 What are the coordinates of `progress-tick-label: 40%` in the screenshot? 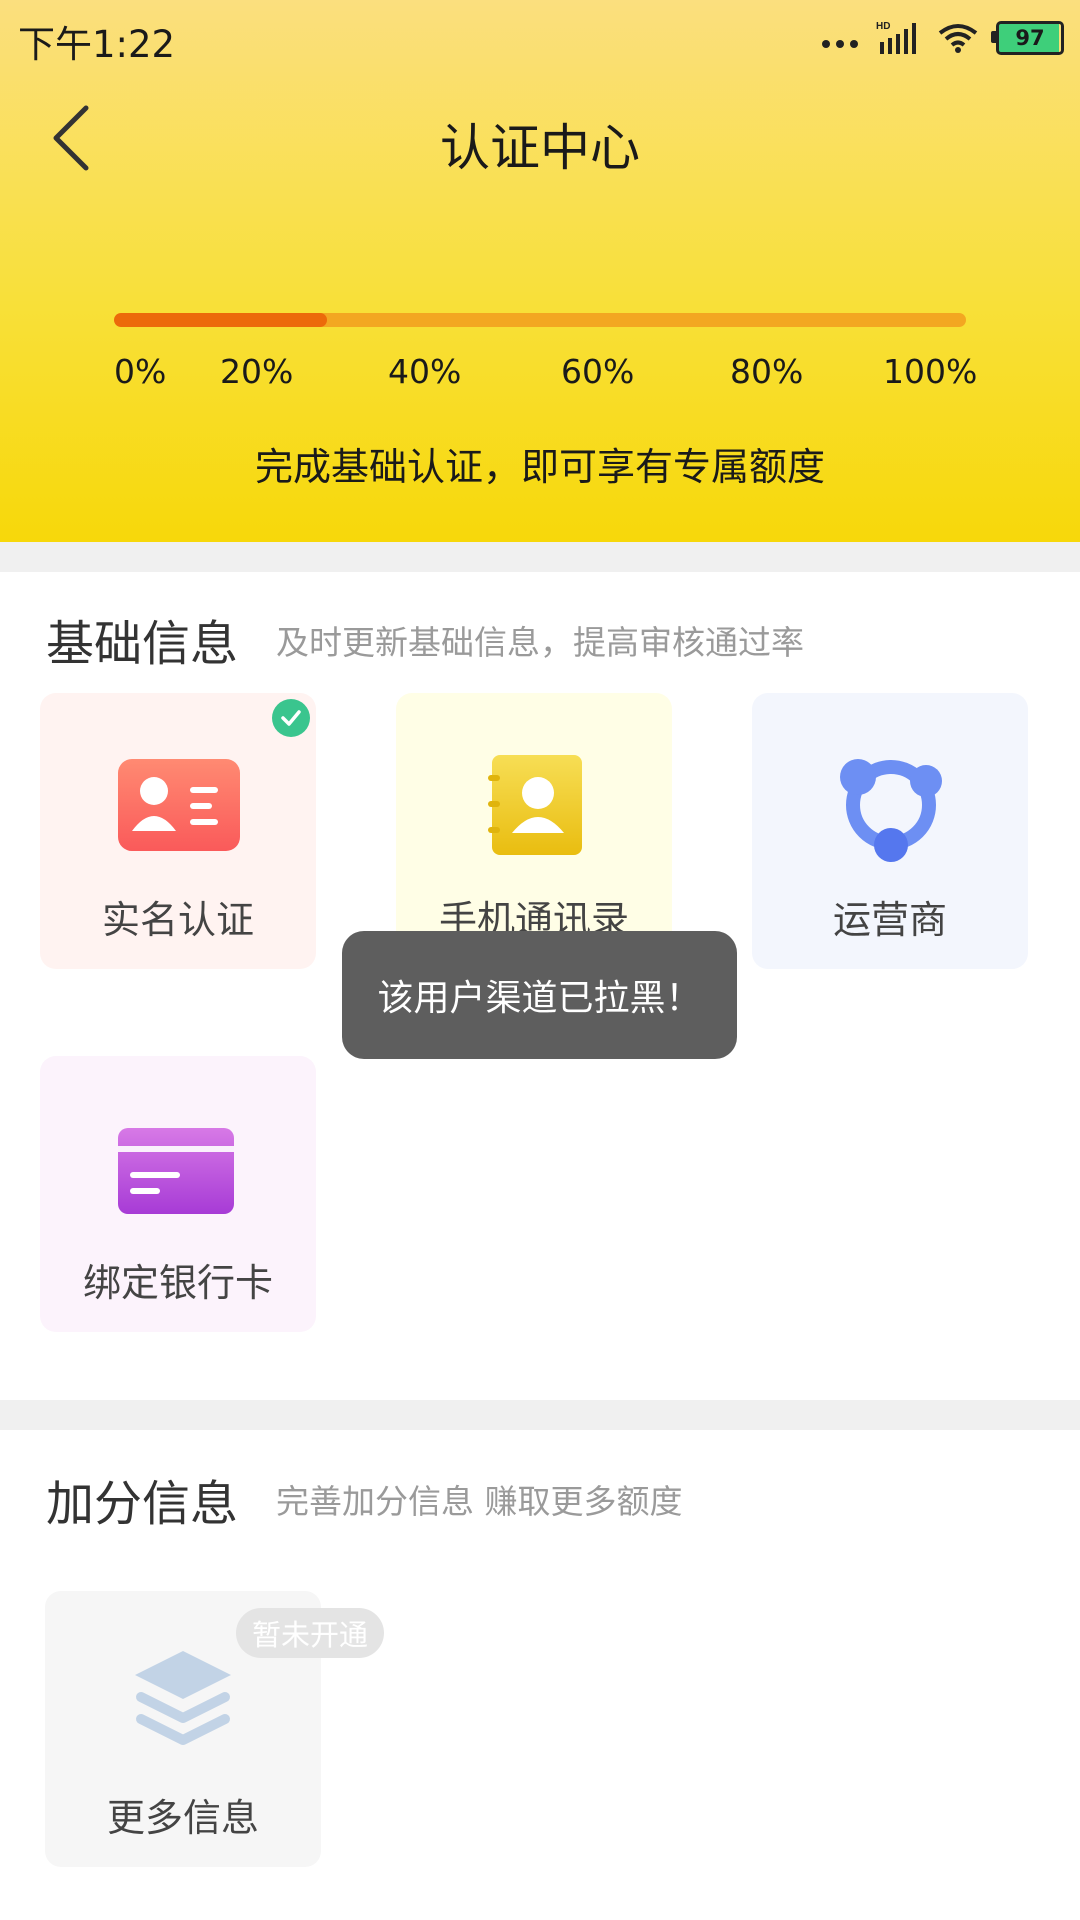 It's located at (425, 371).